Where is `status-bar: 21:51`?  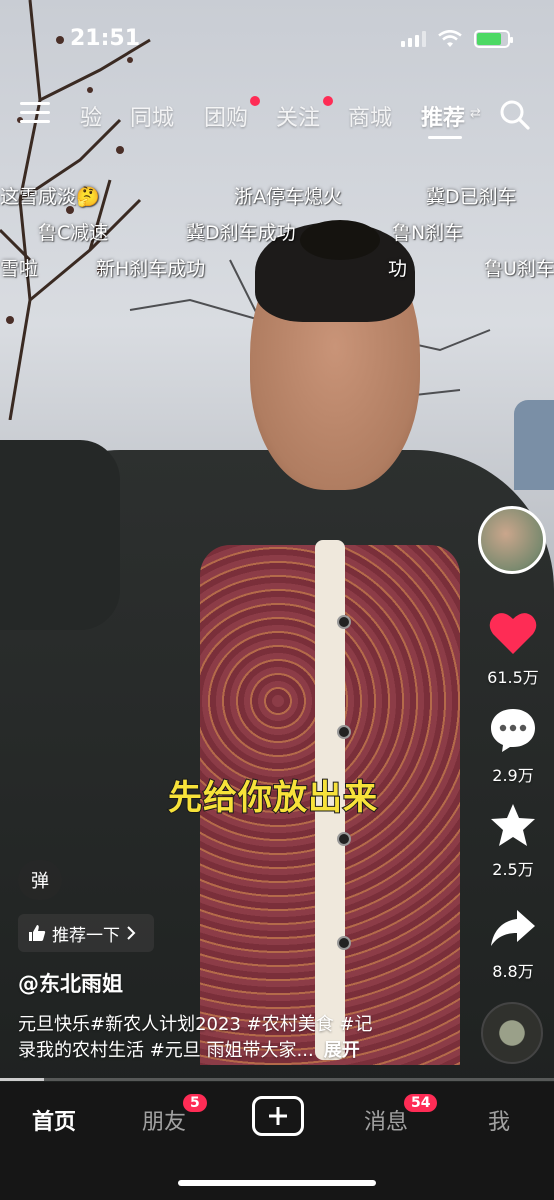
status-bar: 21:51 is located at coordinates (277, 40).